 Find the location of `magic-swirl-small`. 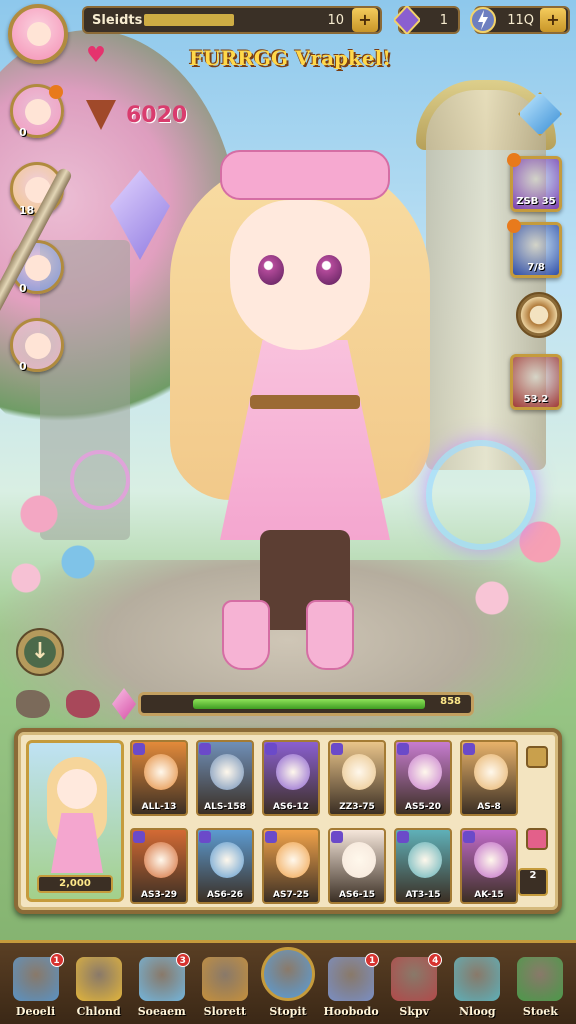

magic-swirl-small is located at coordinates (100, 480).